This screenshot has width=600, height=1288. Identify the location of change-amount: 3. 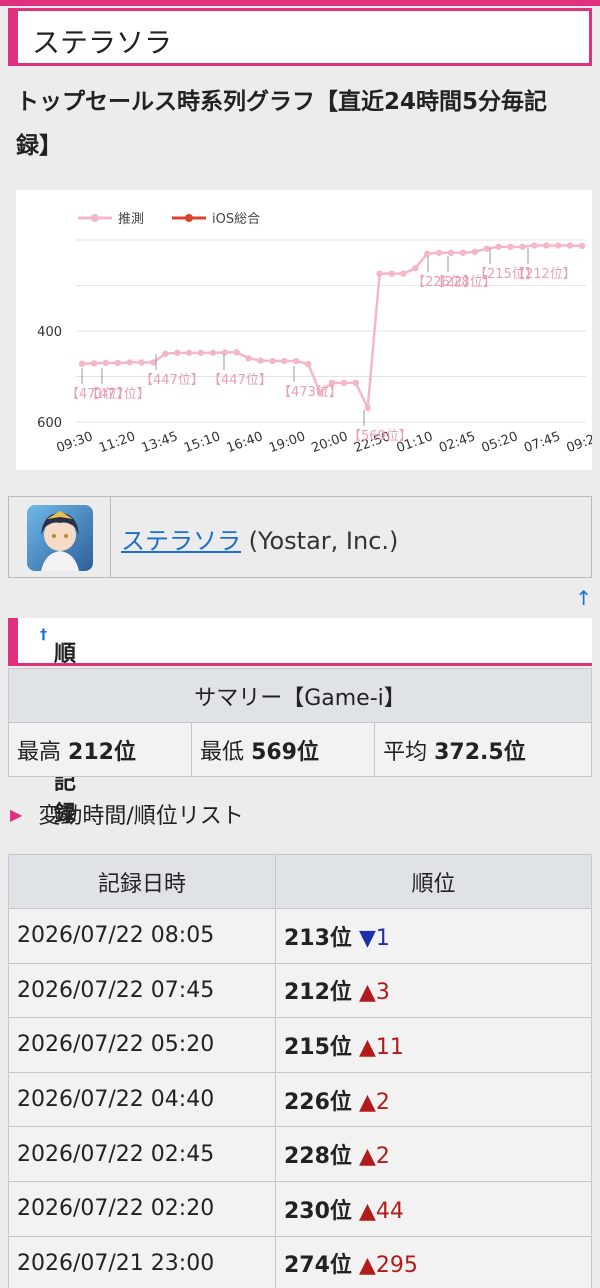
(382, 993).